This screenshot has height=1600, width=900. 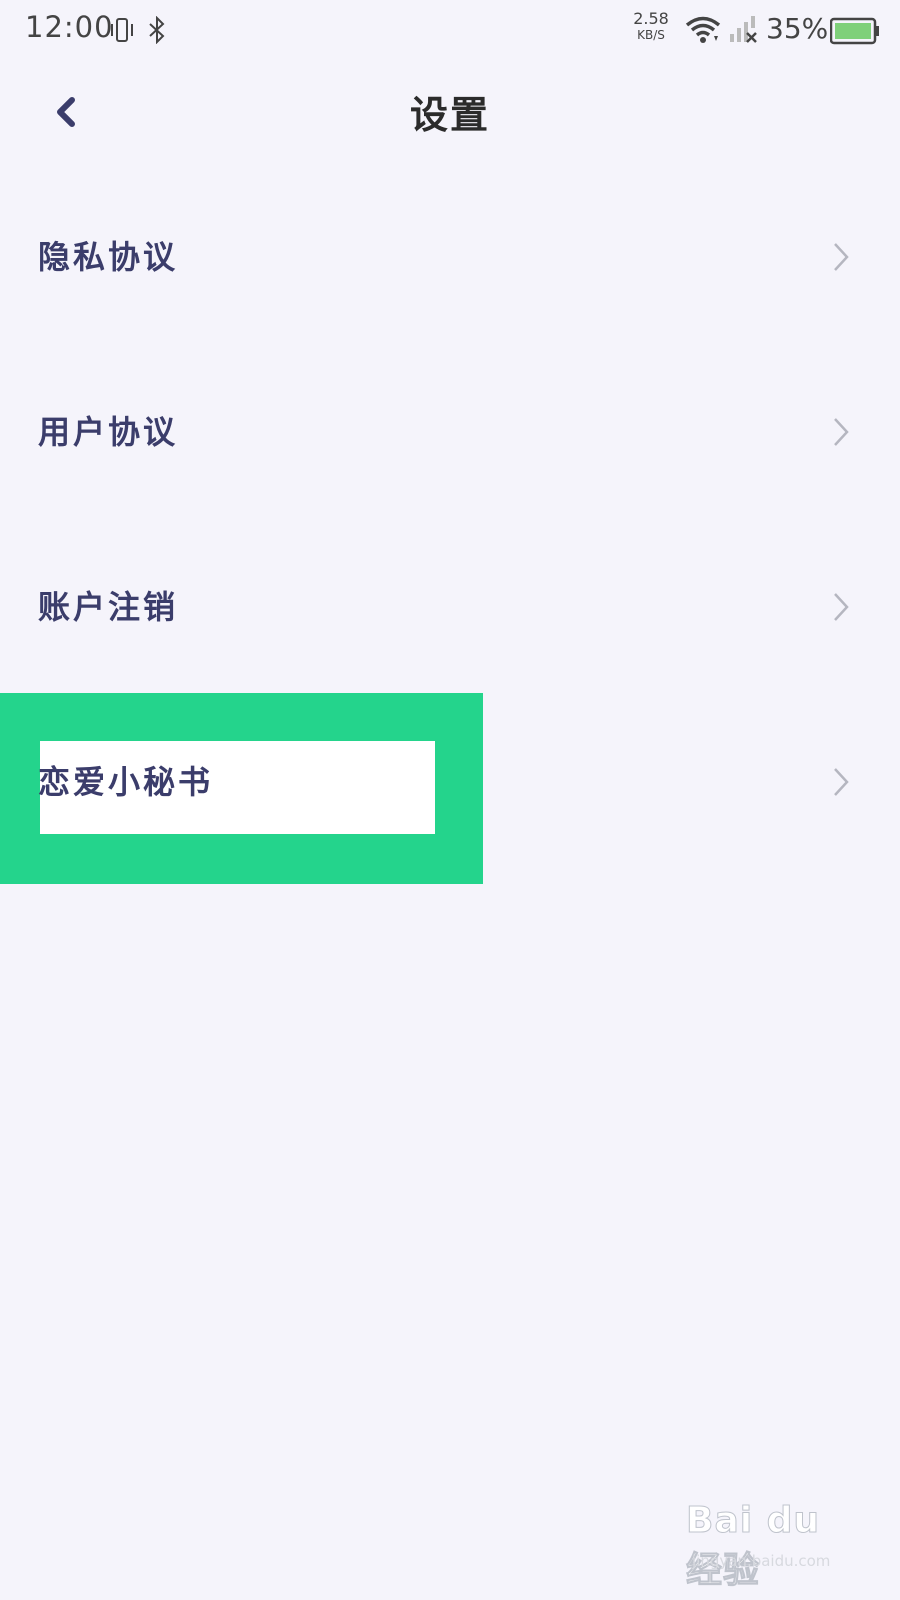 I want to click on net-speed: 2.58 KB/S, so click(x=651, y=27).